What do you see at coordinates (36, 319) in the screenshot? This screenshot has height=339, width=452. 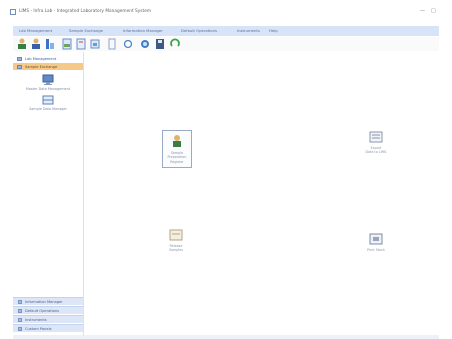 I see `sidebar-bottom-label: Instruments` at bounding box center [36, 319].